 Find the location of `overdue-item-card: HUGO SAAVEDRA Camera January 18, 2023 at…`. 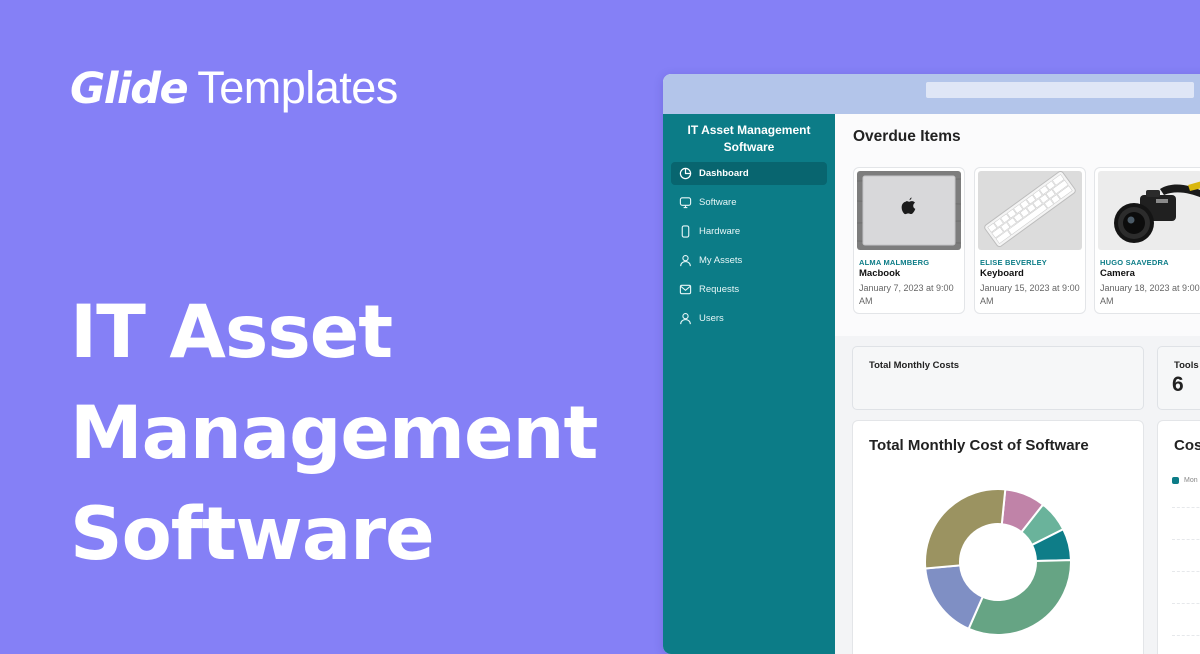

overdue-item-card: HUGO SAAVEDRA Camera January 18, 2023 at… is located at coordinates (1147, 240).